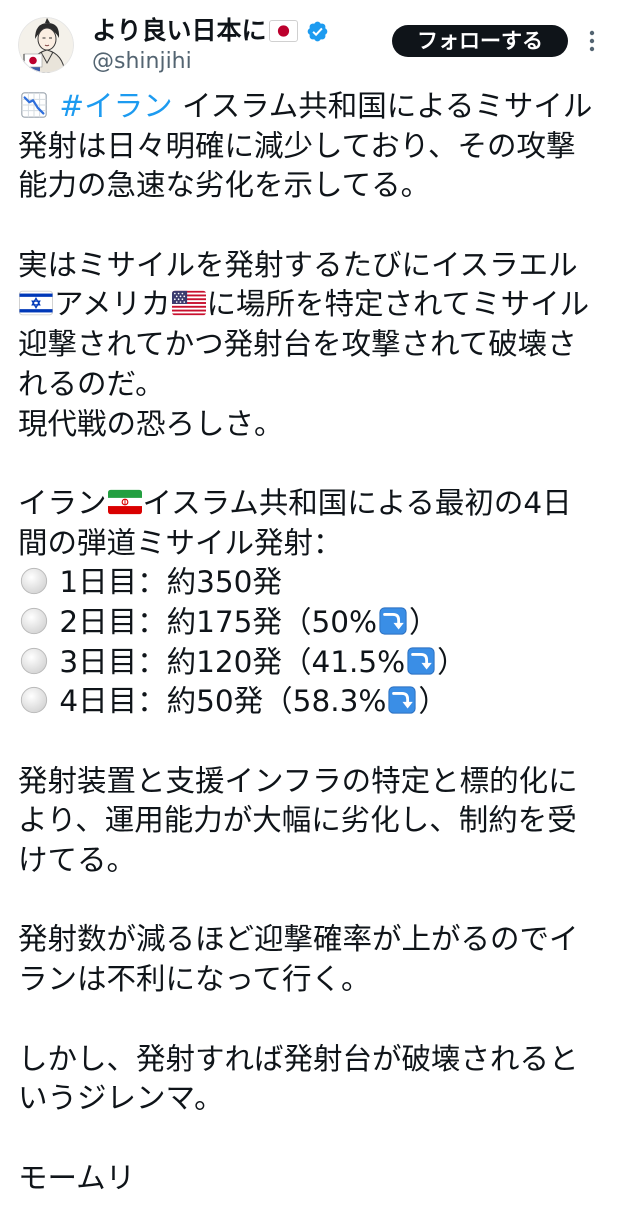 This screenshot has width=620, height=1214. What do you see at coordinates (115, 106) in the screenshot?
I see `hashtag-link: #イラン` at bounding box center [115, 106].